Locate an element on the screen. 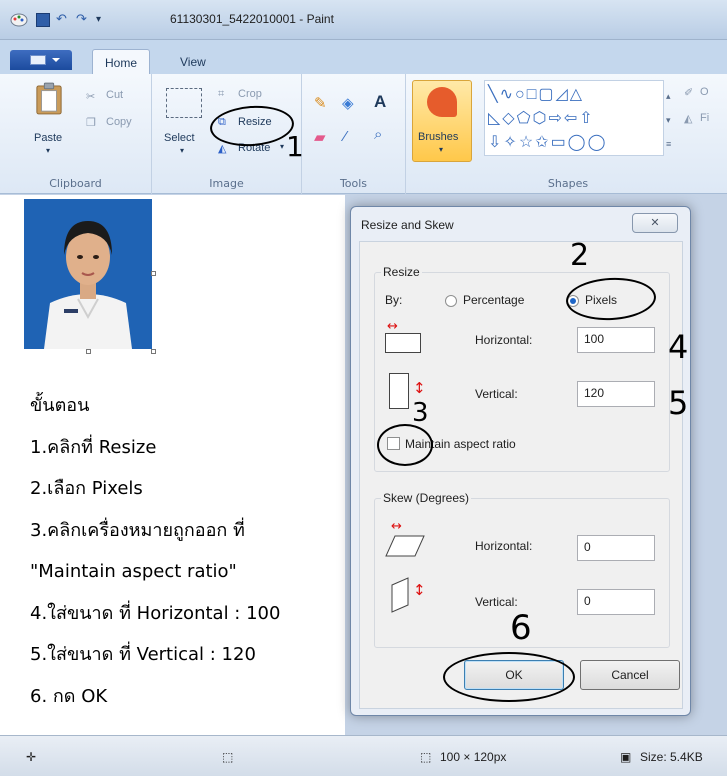 The height and width of the screenshot is (776, 727). color-picker-icon: ⁄ is located at coordinates (345, 136).